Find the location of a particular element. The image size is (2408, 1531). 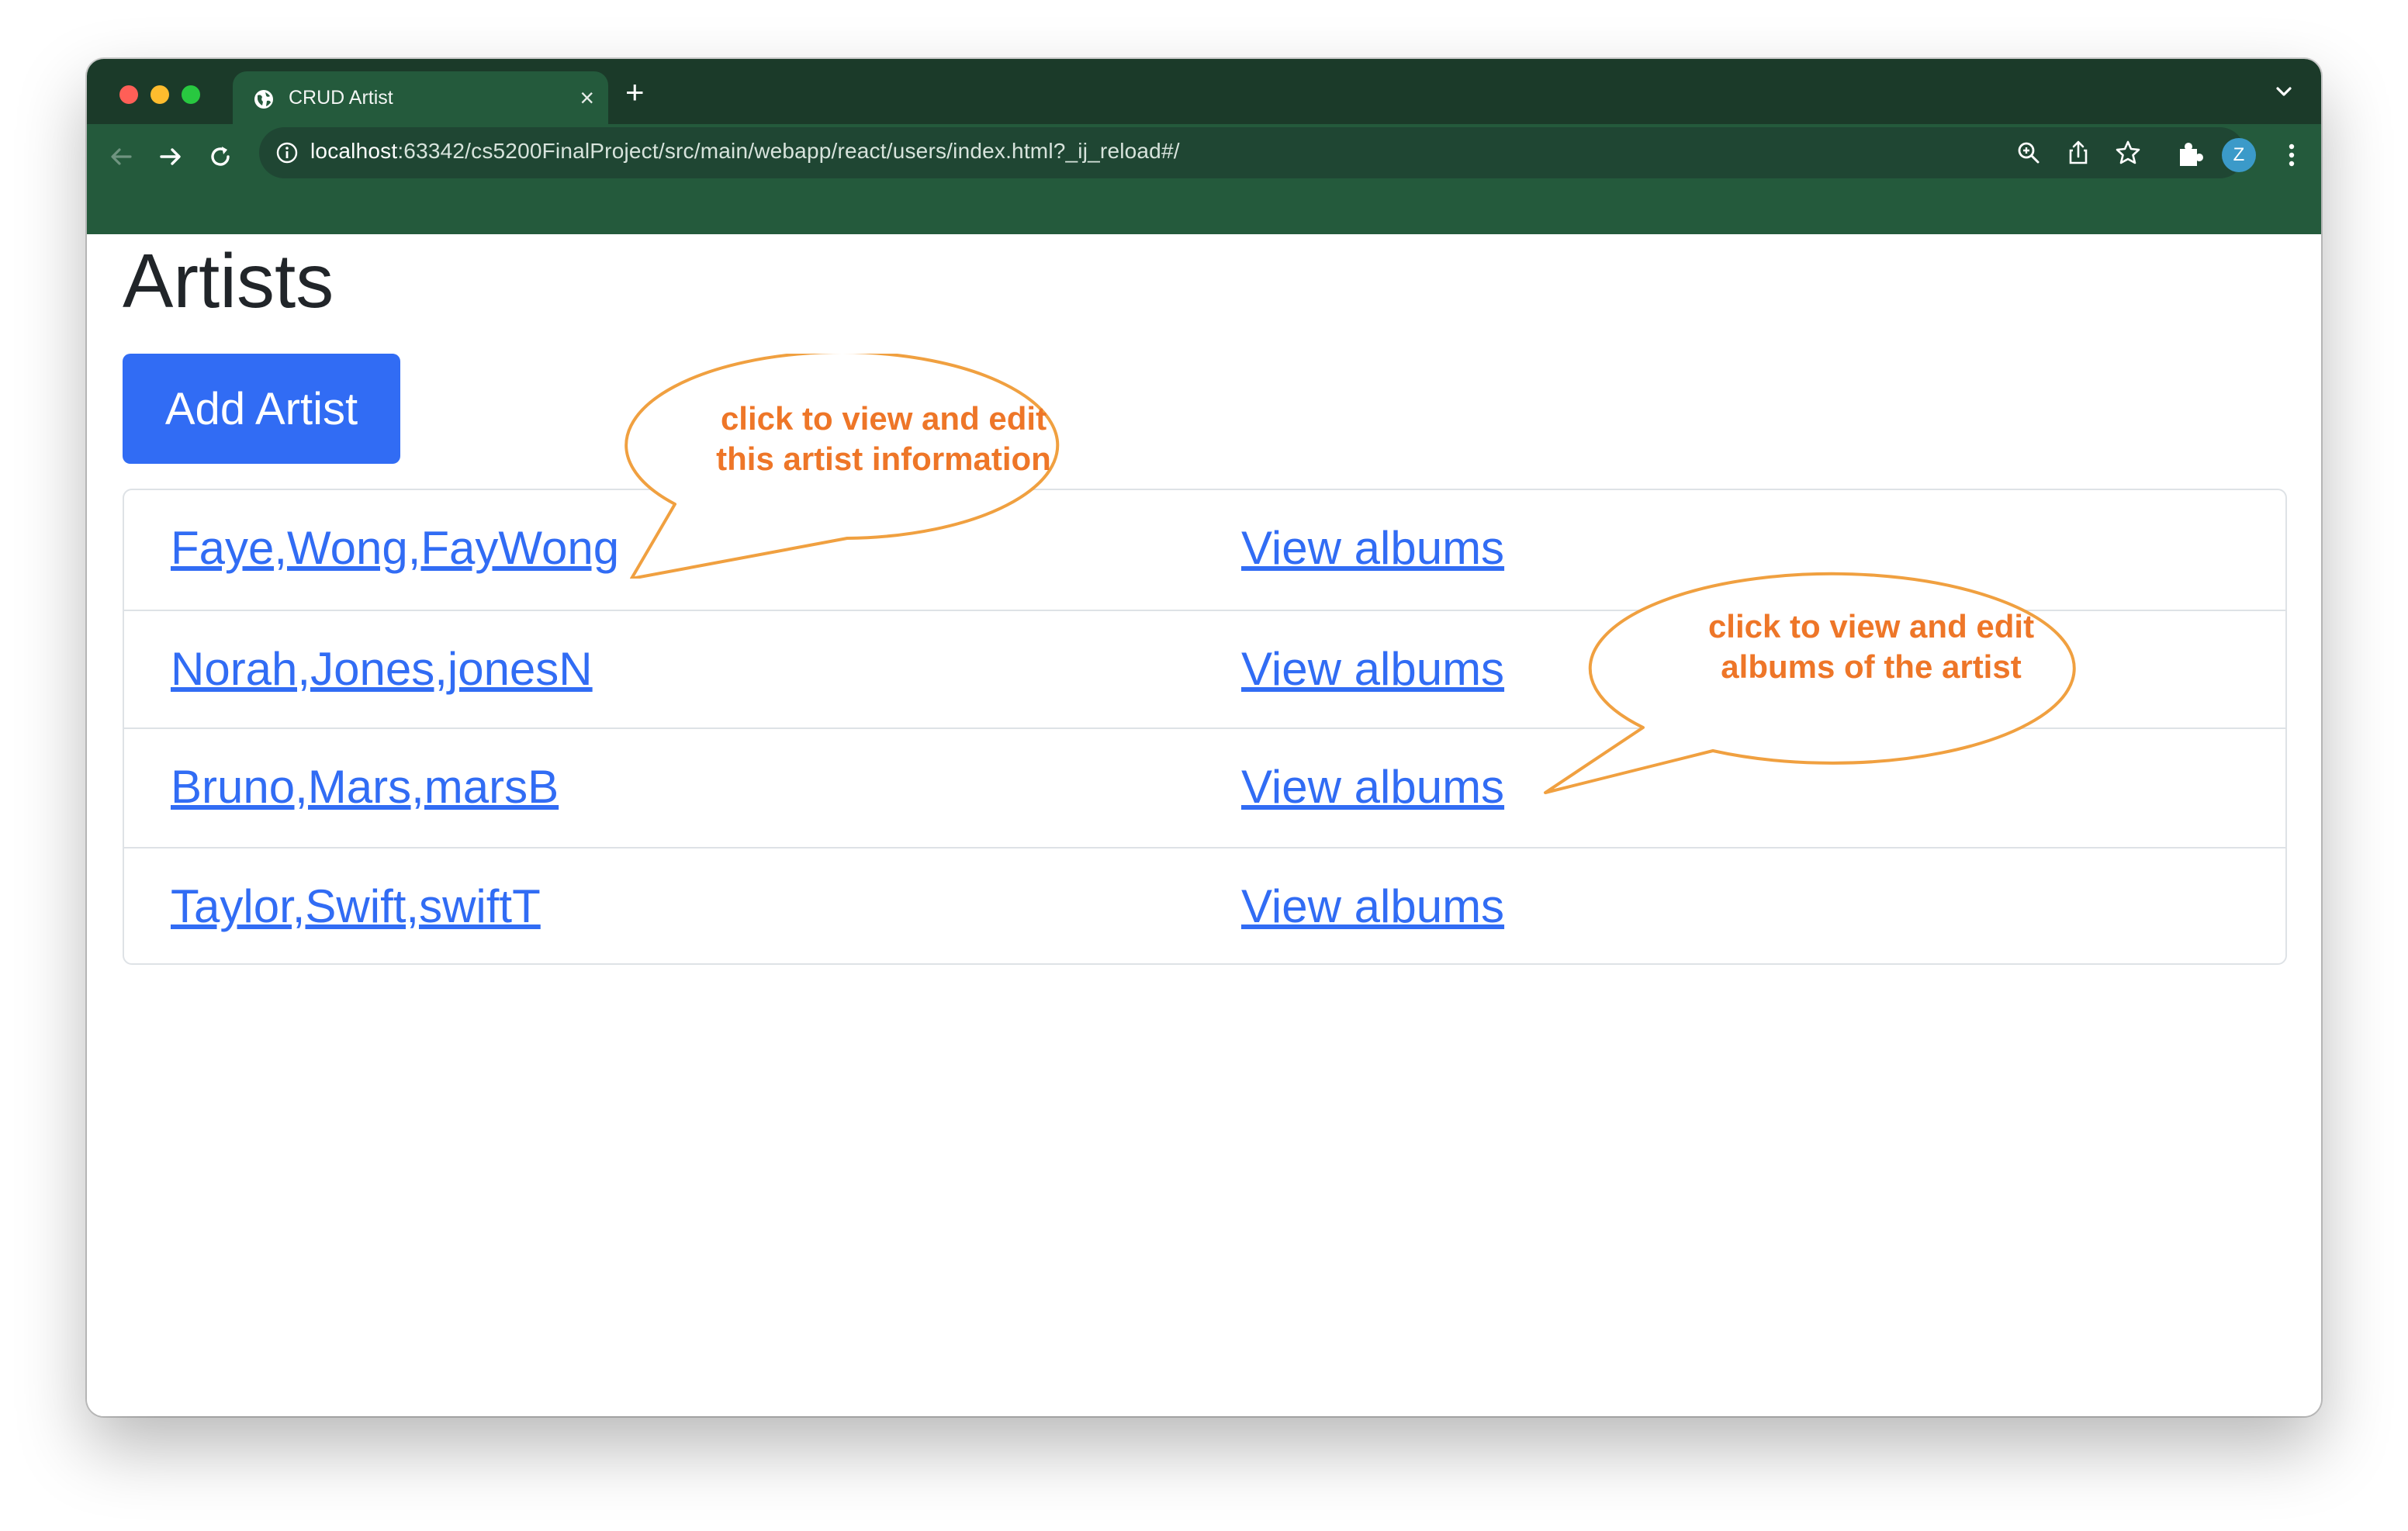

artist-link: Bruno,Mars,marsB is located at coordinates (365, 787).